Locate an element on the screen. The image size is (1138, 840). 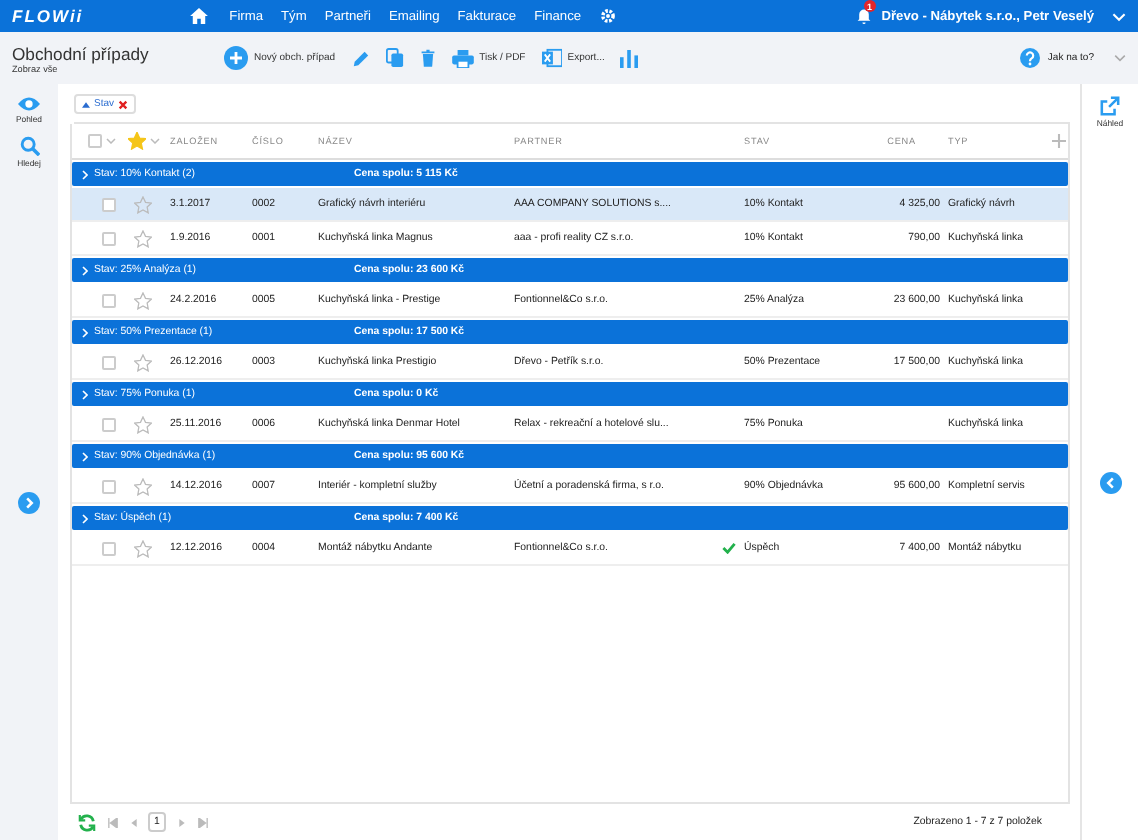
expand-sidebar-icon is located at coordinates (29, 502).